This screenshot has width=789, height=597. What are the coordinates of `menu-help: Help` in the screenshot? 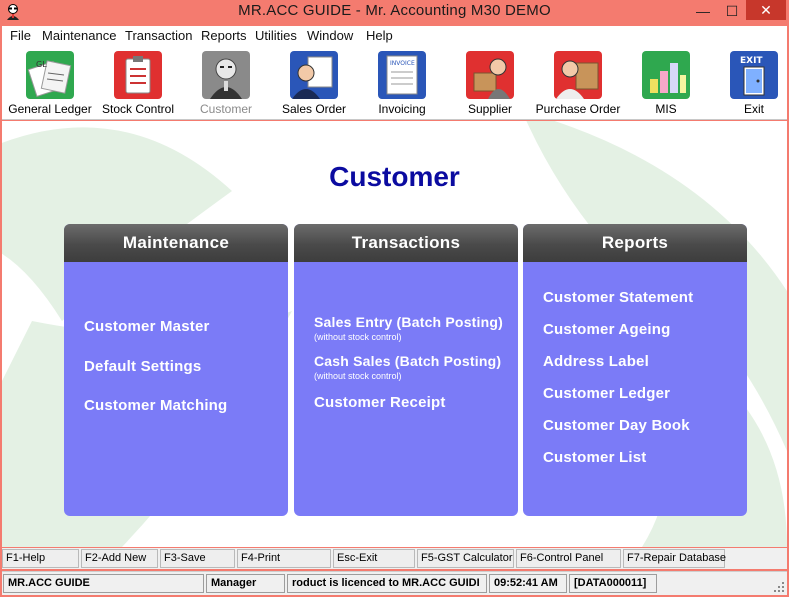 It's located at (379, 35).